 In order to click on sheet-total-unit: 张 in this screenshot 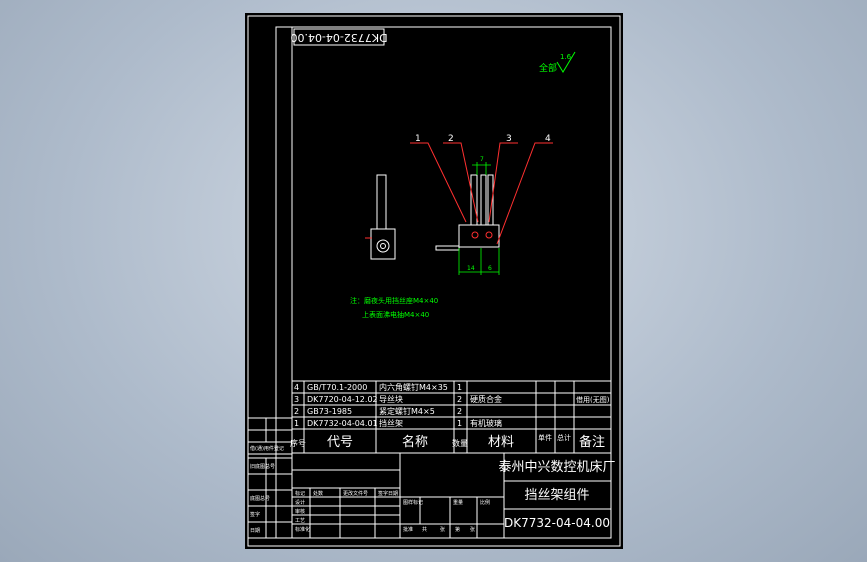, I will do `click(442, 529)`.